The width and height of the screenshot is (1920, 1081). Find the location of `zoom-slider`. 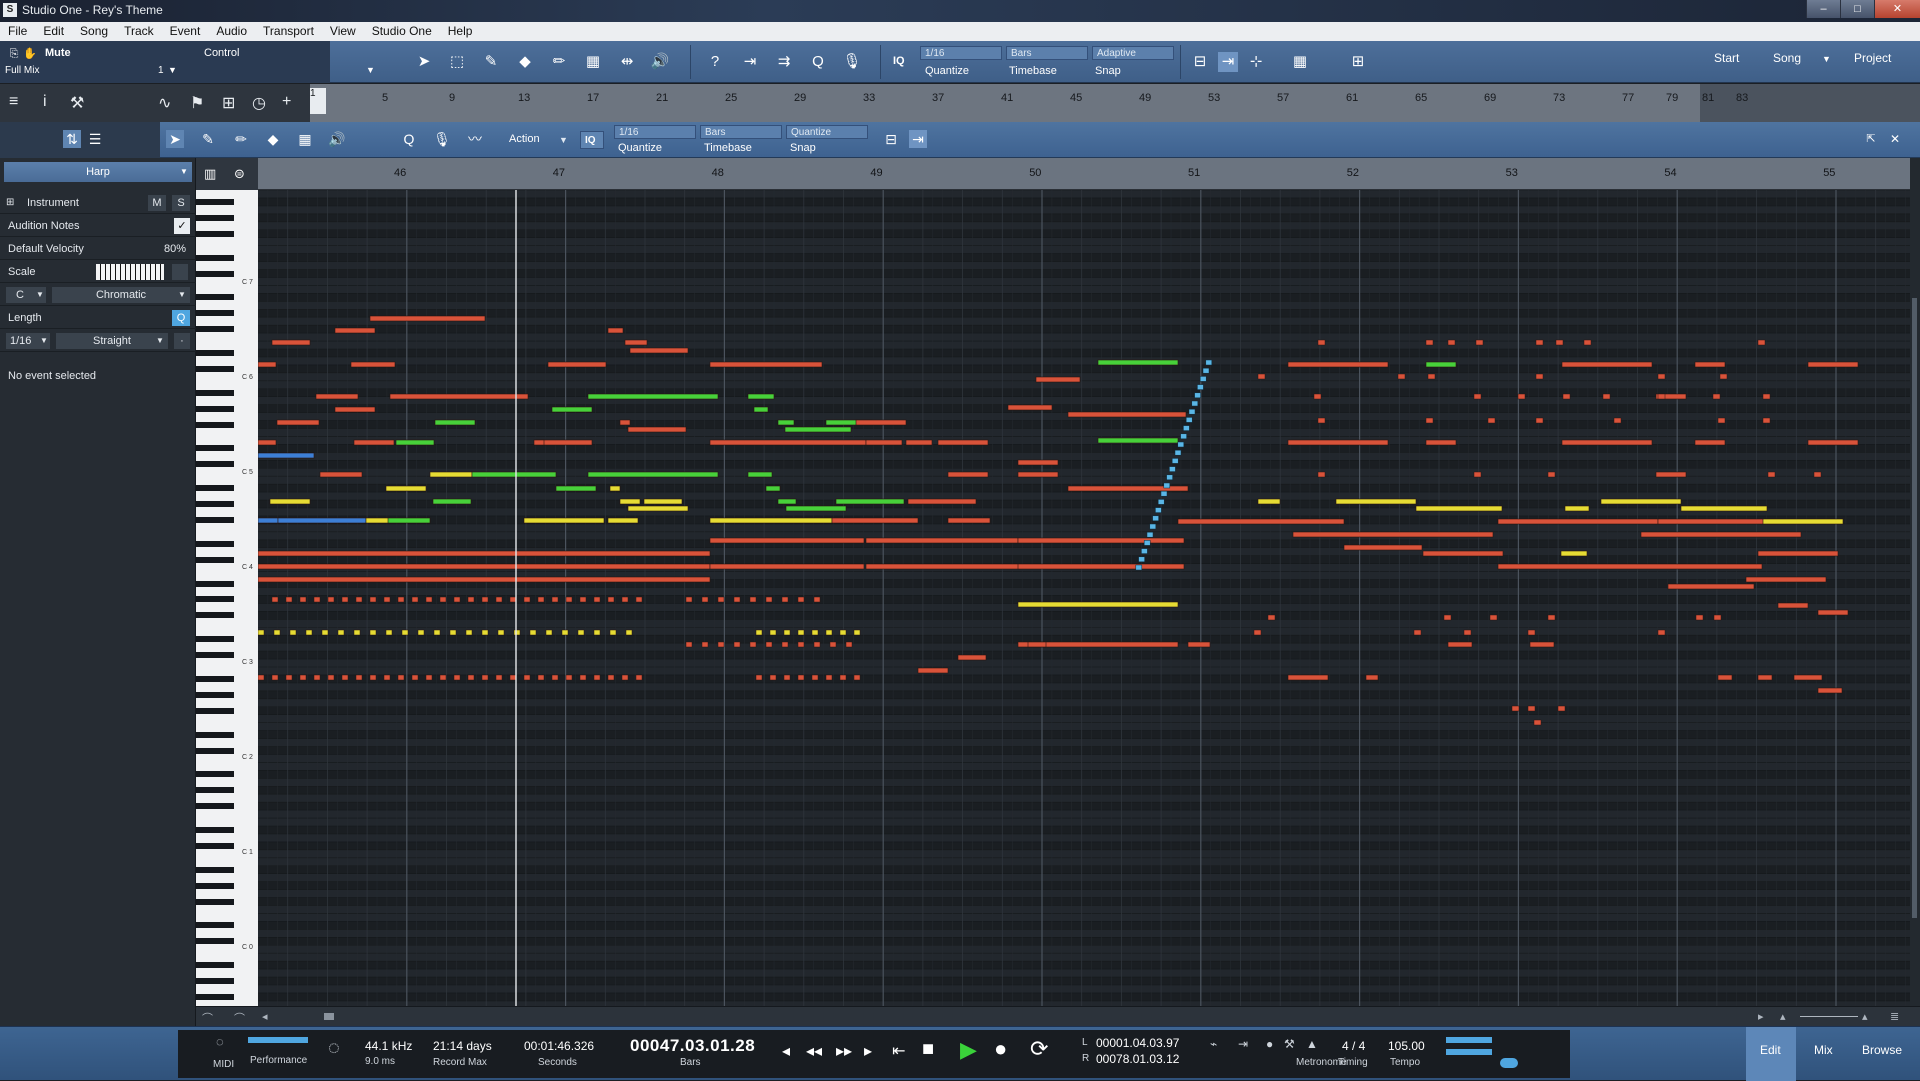

zoom-slider is located at coordinates (1829, 1016).